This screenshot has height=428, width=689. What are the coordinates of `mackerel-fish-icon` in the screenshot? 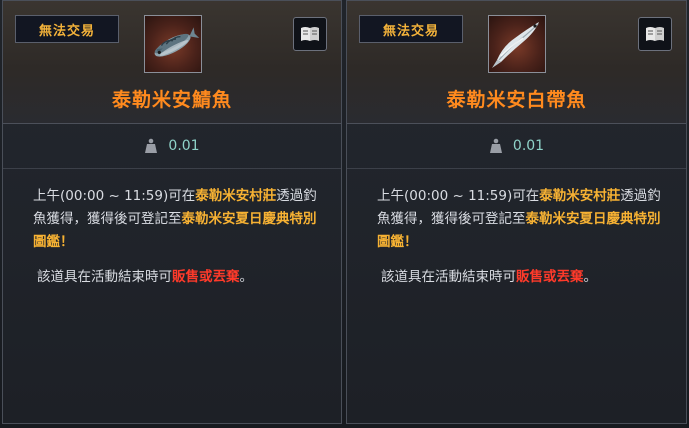 It's located at (173, 44).